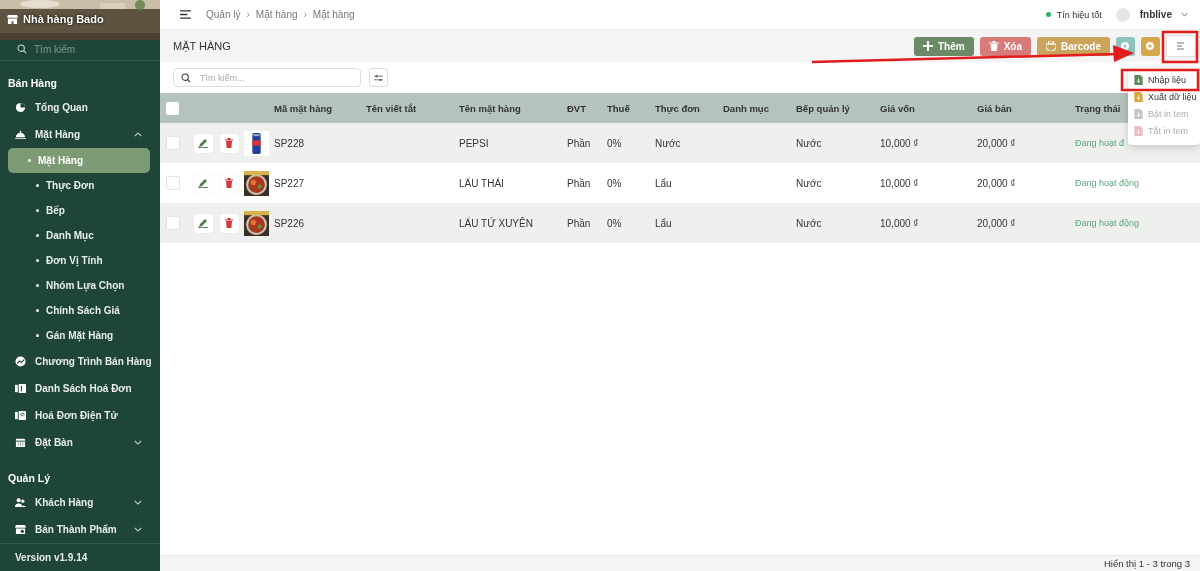 This screenshot has width=1200, height=571. Describe the element at coordinates (80, 442) in the screenshot. I see `sidebar-item: Đặt Bàn` at that location.